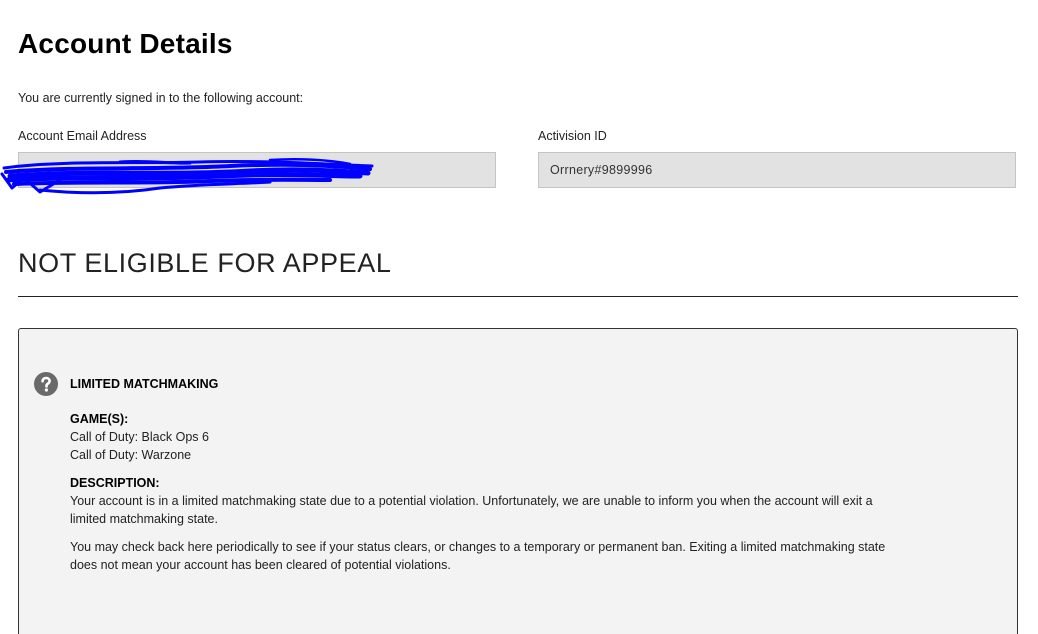 Image resolution: width=1038 pixels, height=634 pixels. What do you see at coordinates (187, 176) in the screenshot?
I see `redaction-scribble` at bounding box center [187, 176].